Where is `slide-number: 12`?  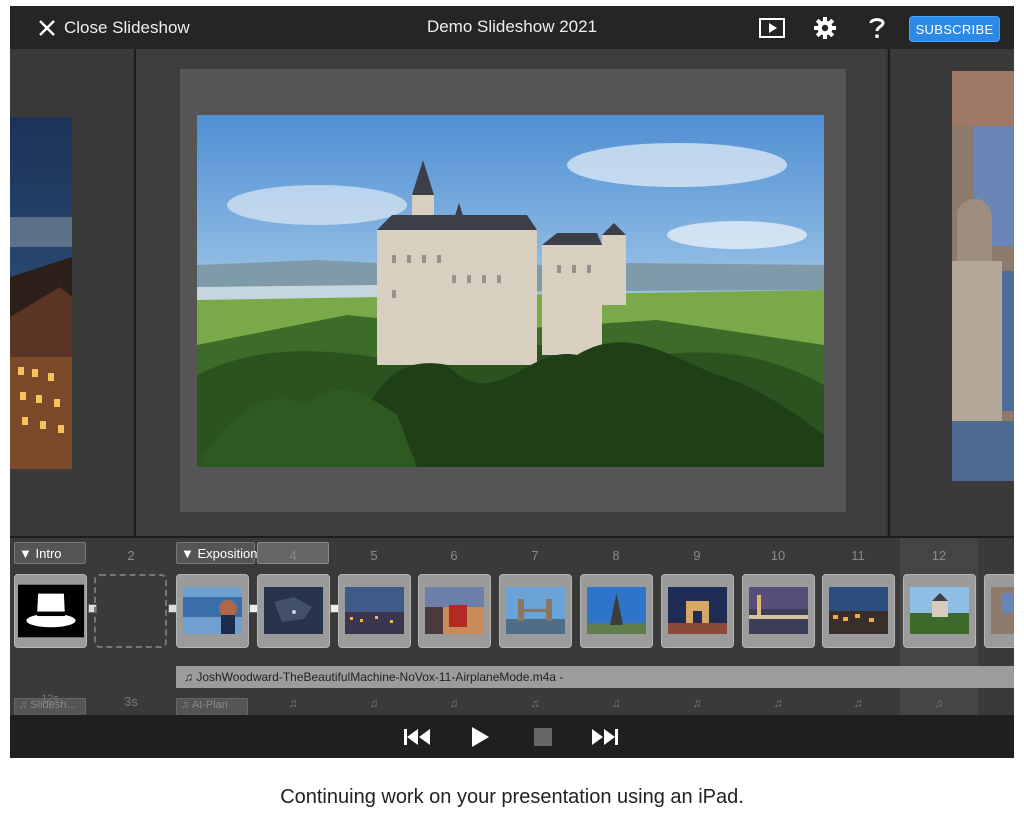 slide-number: 12 is located at coordinates (939, 555).